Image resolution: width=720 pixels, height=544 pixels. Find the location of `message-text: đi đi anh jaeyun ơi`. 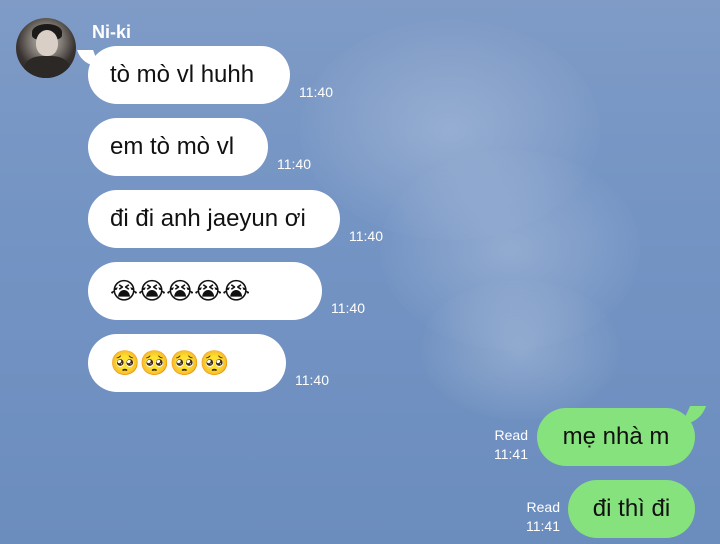

message-text: đi đi anh jaeyun ơi is located at coordinates (208, 218).